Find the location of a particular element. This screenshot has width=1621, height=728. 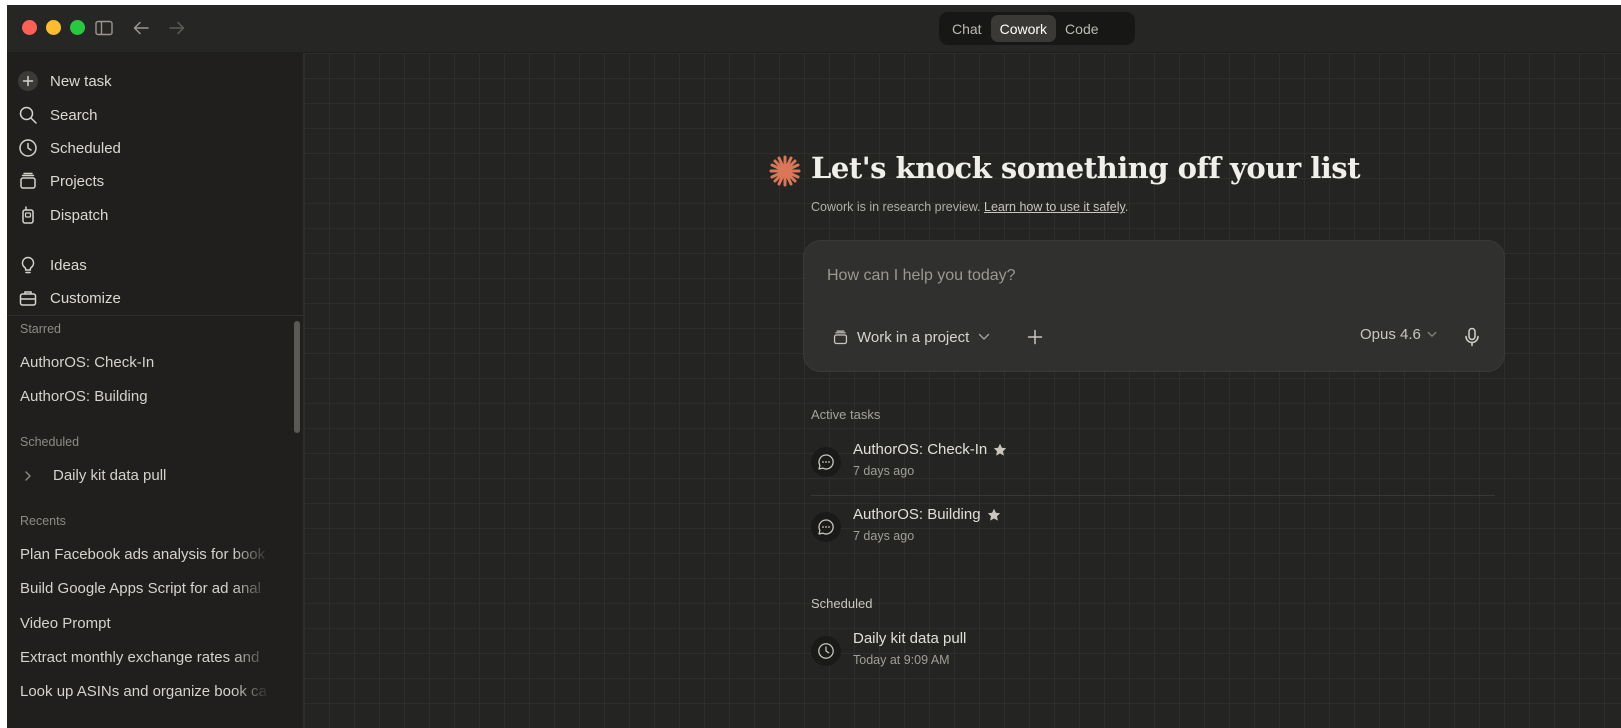

back-arrow-icon is located at coordinates (141, 28).